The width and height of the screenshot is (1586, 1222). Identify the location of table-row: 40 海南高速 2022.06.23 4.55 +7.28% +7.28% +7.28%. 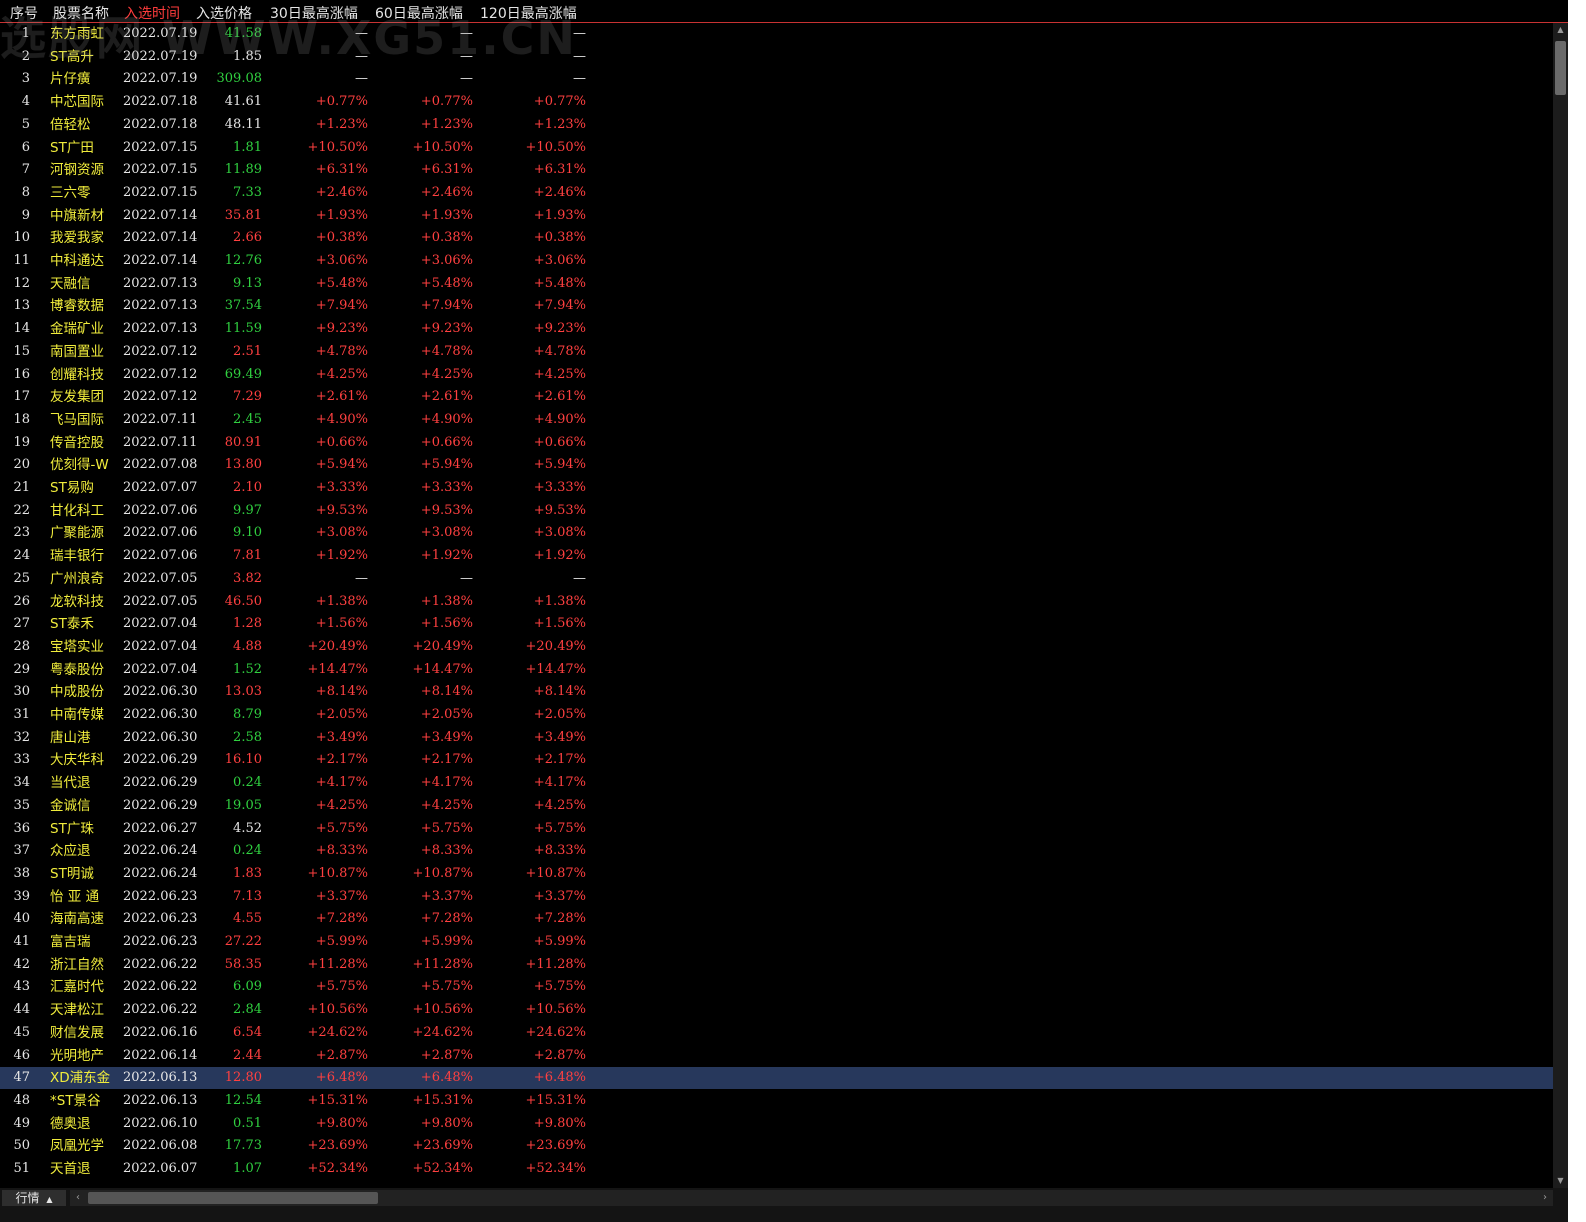
(776, 919).